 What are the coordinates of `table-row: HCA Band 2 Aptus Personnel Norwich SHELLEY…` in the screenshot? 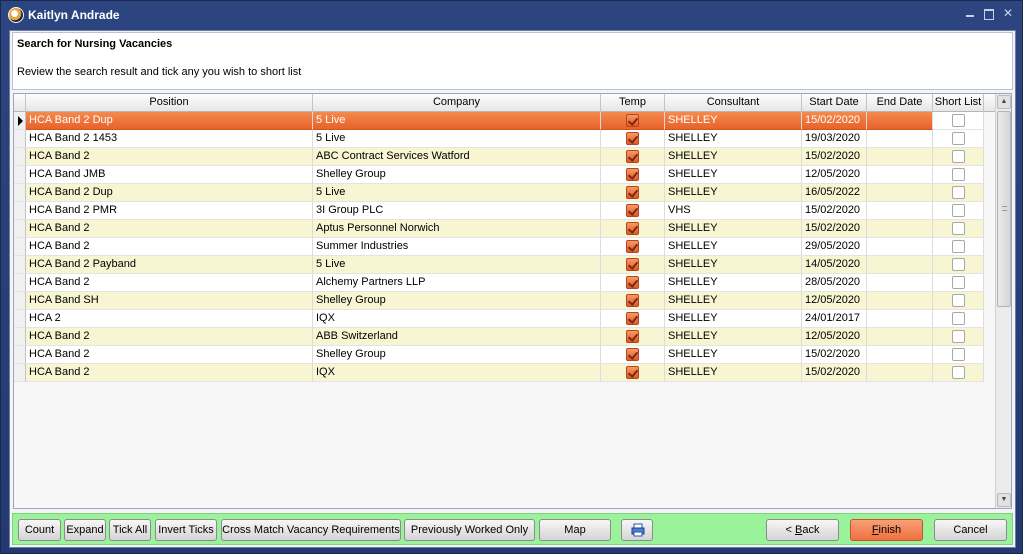 It's located at (505, 229).